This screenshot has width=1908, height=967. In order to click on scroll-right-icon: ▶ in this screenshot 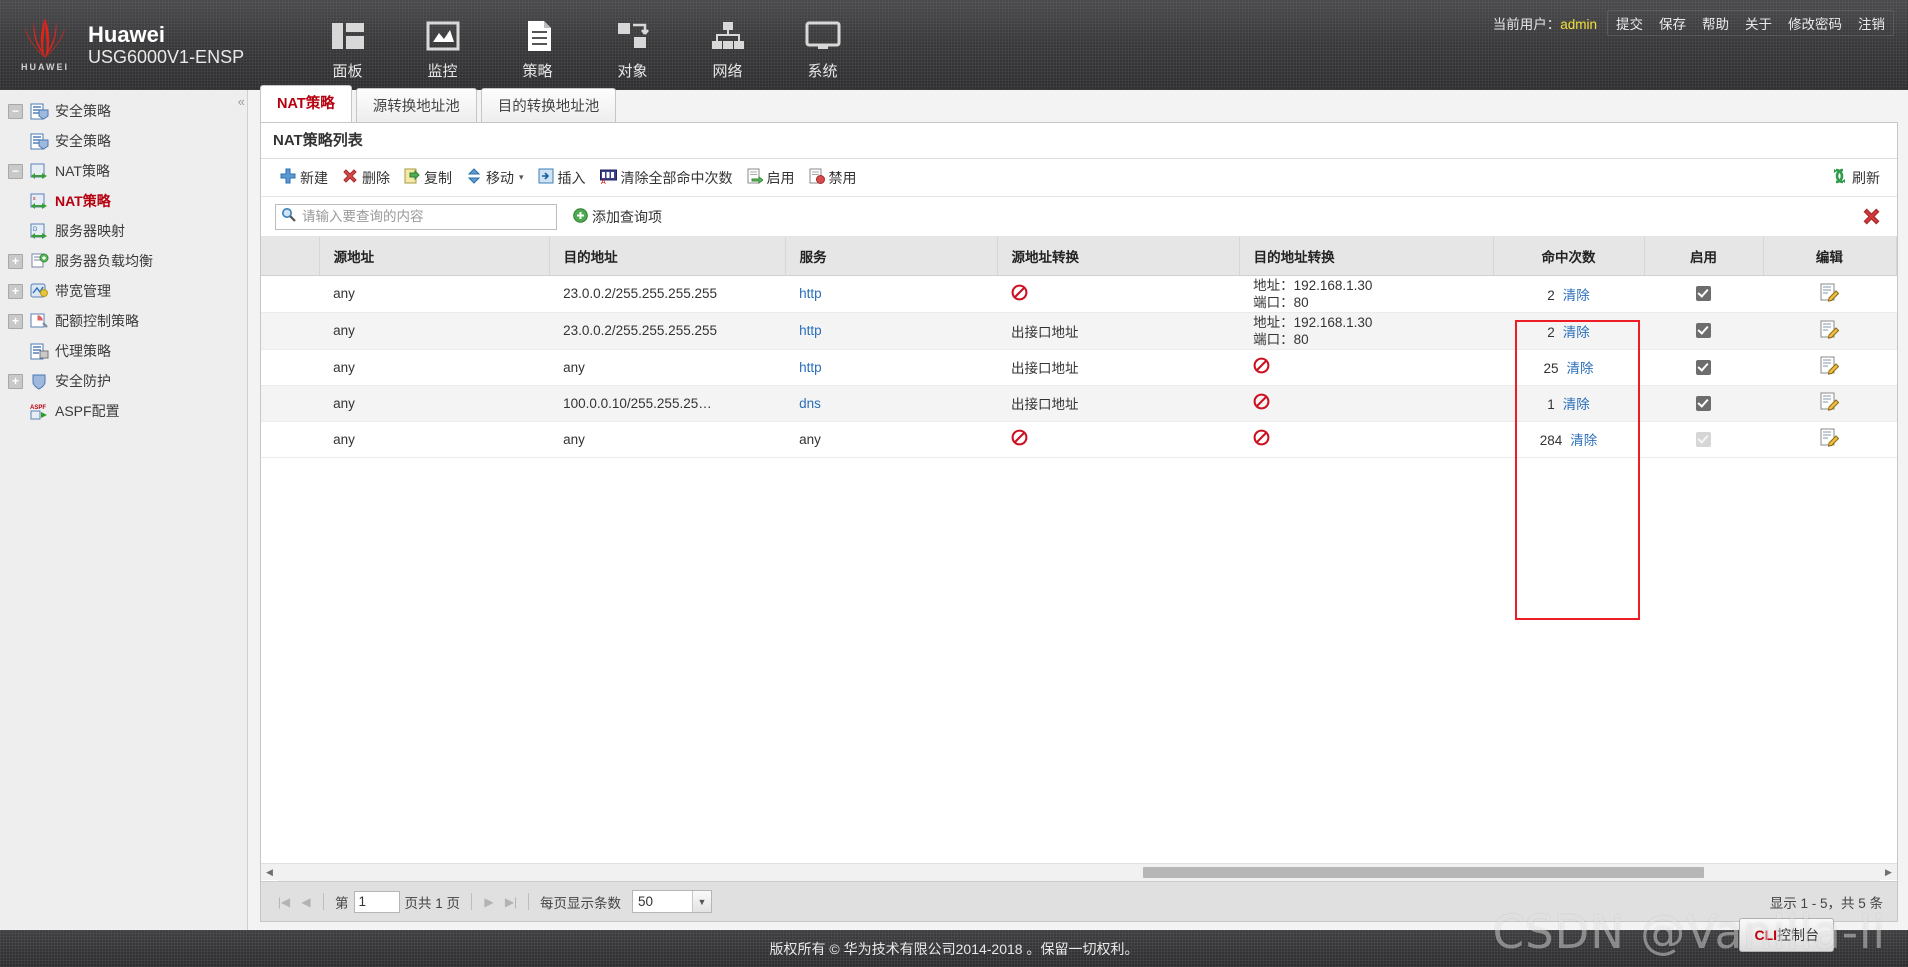, I will do `click(1888, 872)`.